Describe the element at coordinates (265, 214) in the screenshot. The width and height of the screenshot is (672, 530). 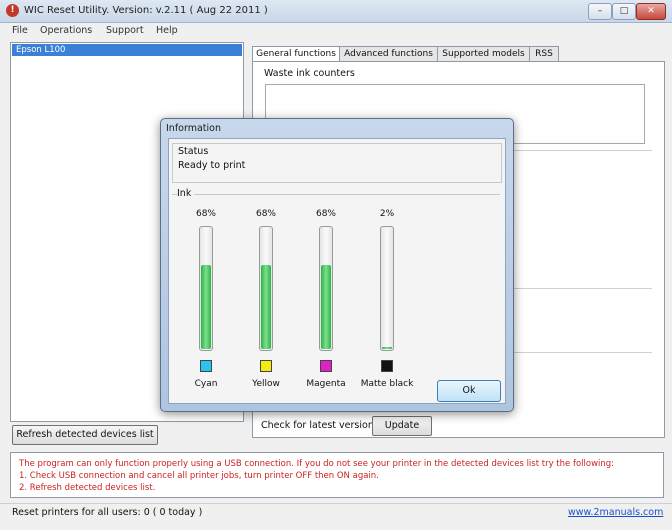
I see `ink-percent-yellow: 68%` at that location.